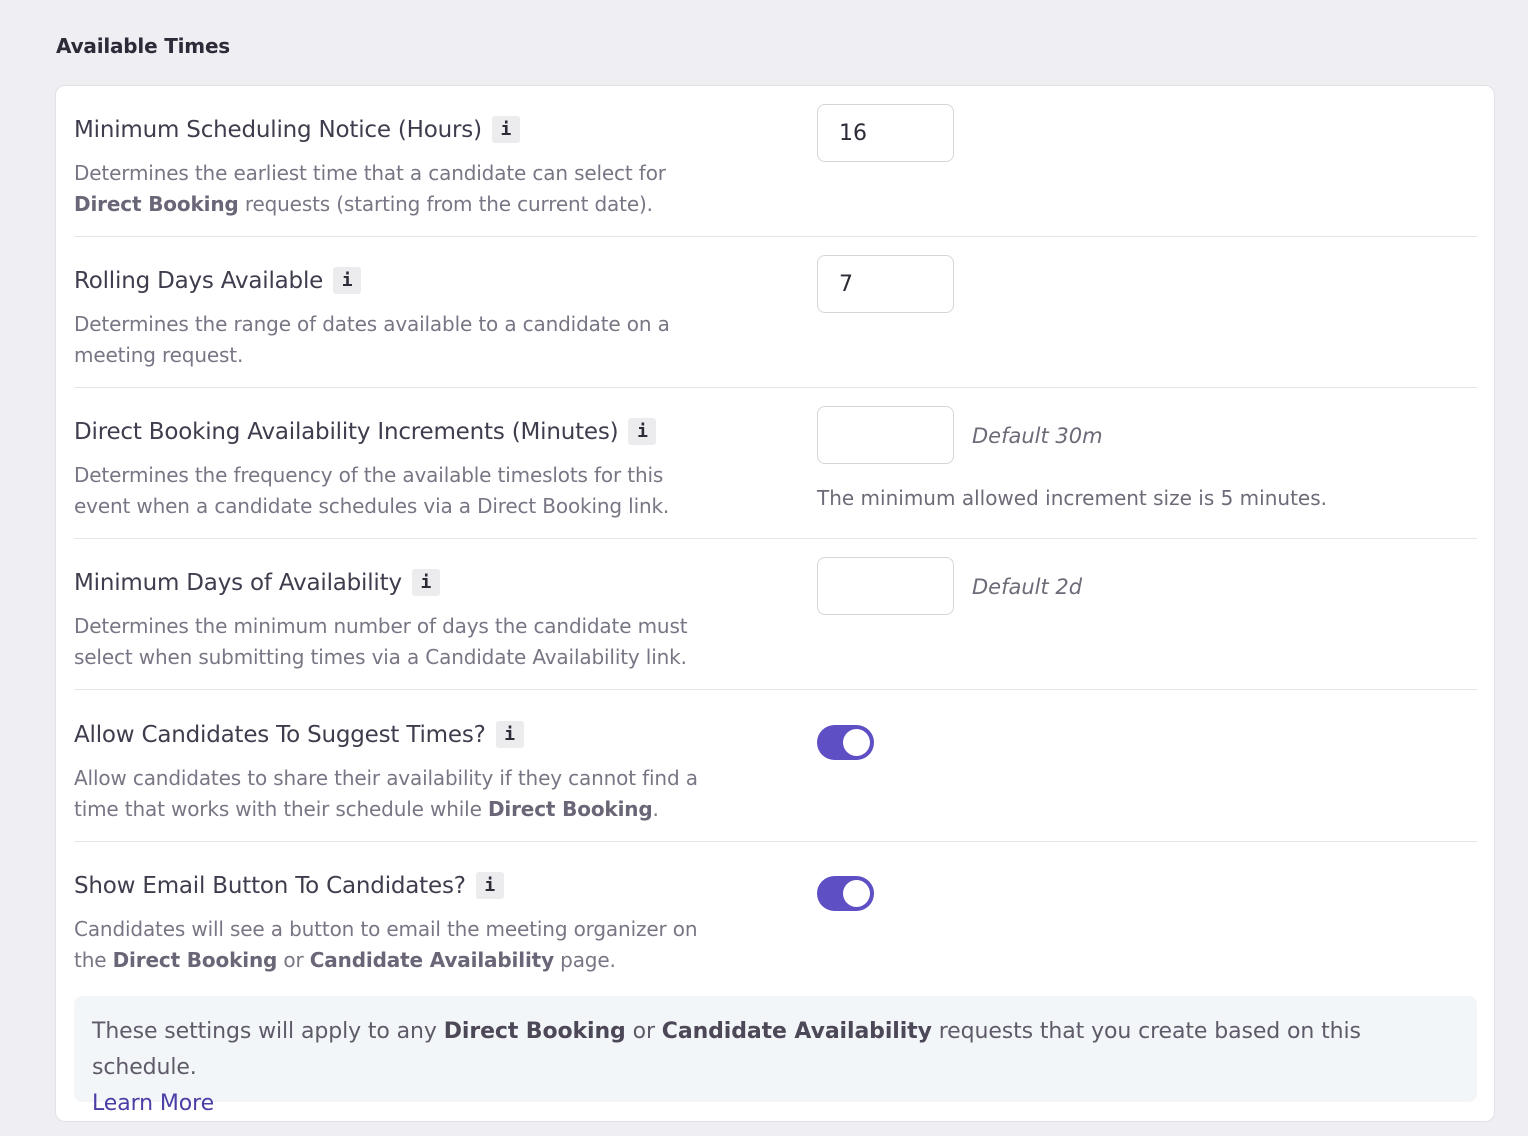 This screenshot has width=1528, height=1136. What do you see at coordinates (534, 1031) in the screenshot?
I see `notice-bold: Direct Booking` at bounding box center [534, 1031].